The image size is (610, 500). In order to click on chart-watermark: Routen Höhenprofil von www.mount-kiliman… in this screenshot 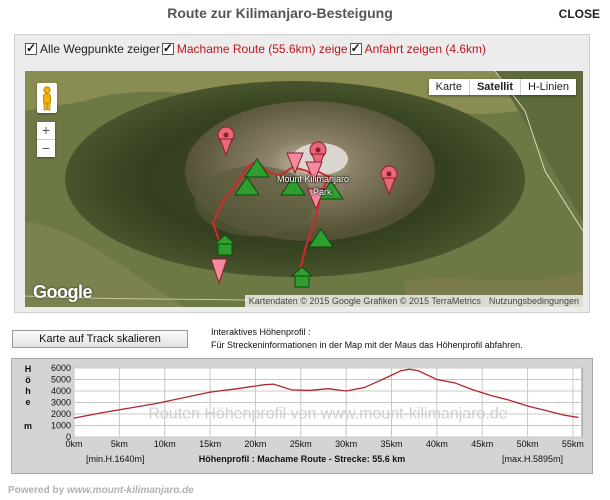, I will do `click(327, 414)`.